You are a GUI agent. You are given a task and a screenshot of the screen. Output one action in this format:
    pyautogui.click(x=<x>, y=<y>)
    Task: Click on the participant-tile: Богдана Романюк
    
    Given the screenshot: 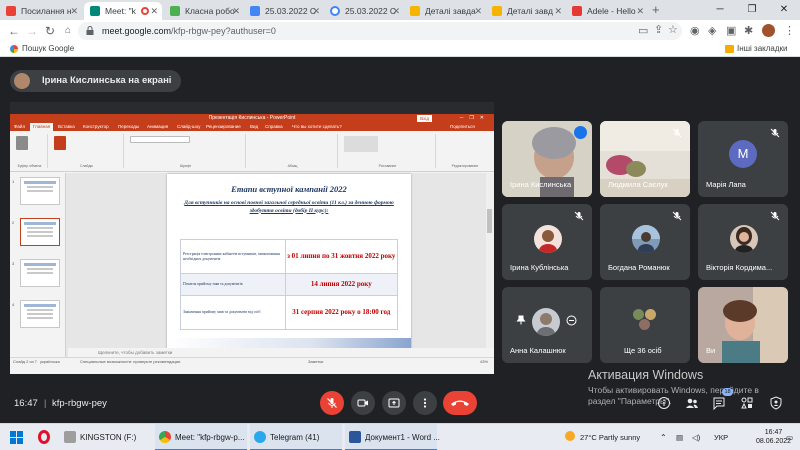 What is the action you would take?
    pyautogui.click(x=645, y=242)
    